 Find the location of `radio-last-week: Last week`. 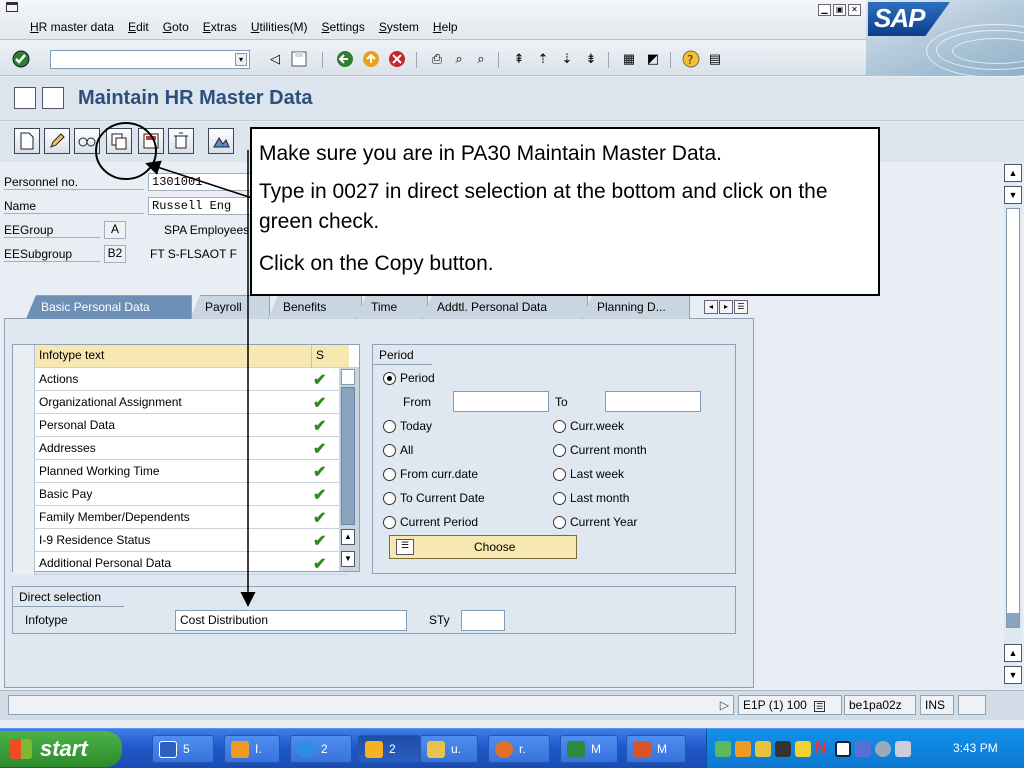

radio-last-week: Last week is located at coordinates (588, 474).